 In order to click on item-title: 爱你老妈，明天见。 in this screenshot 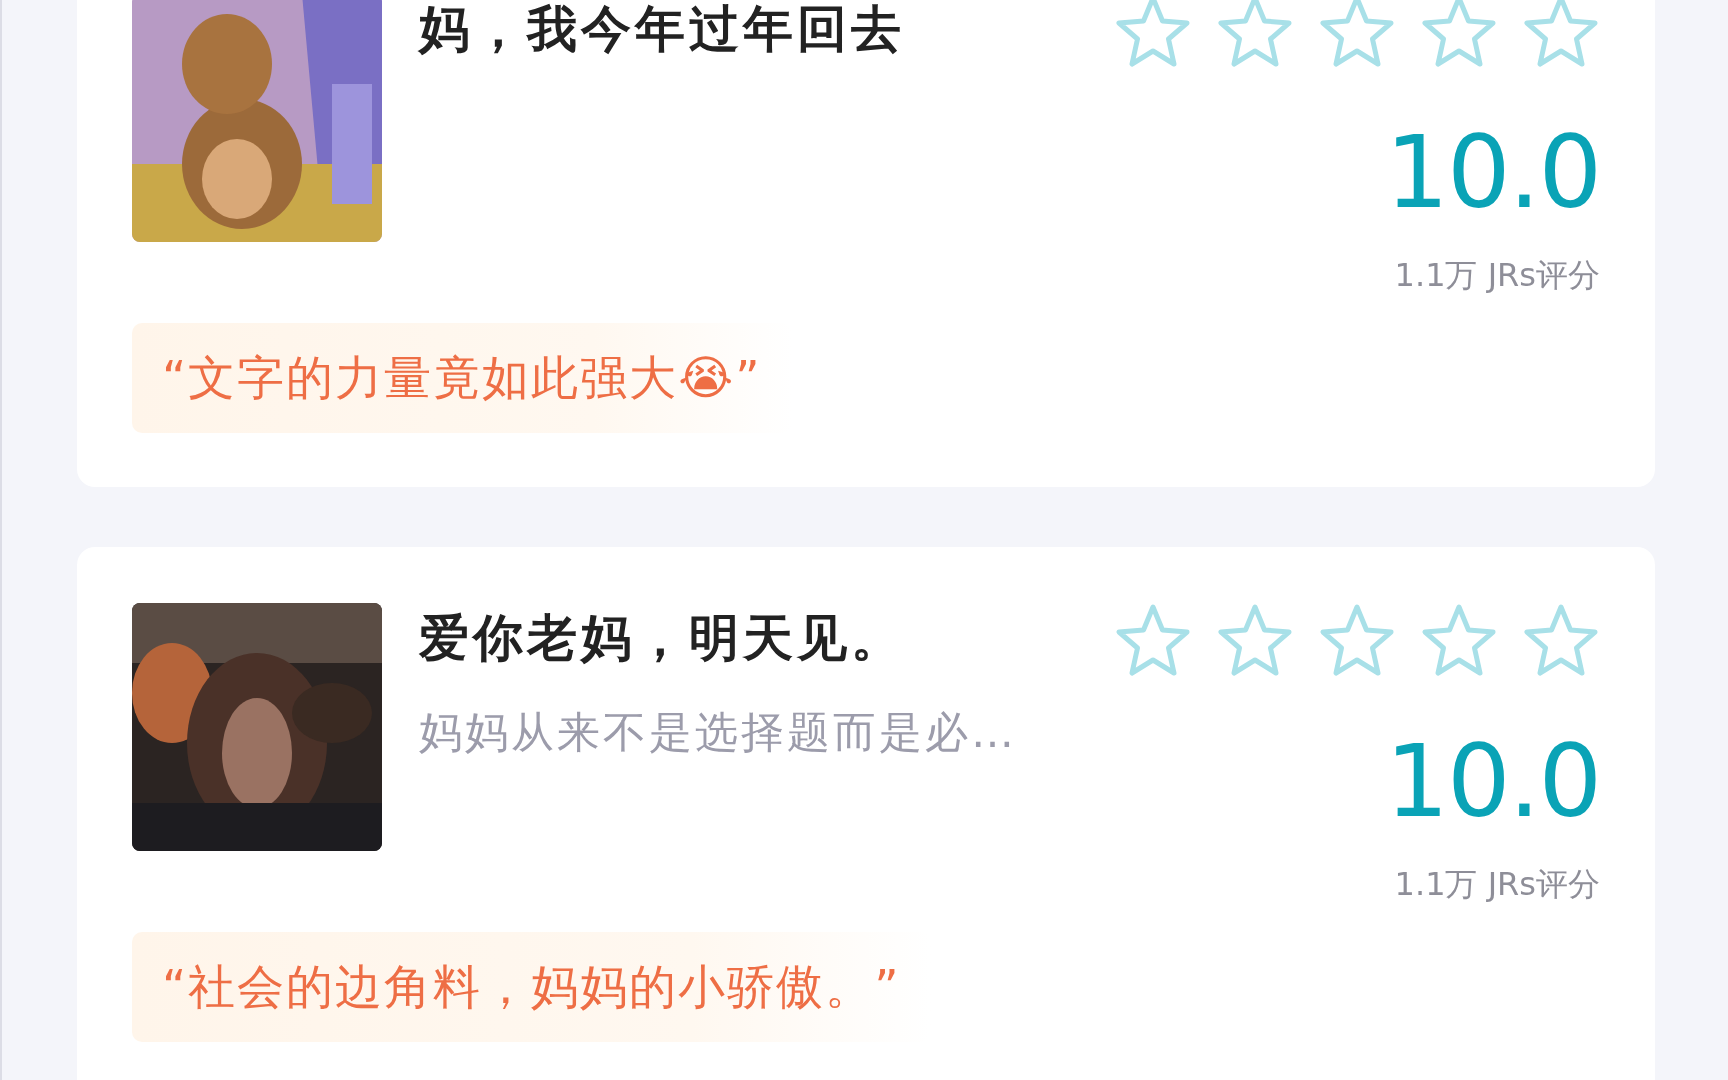, I will do `click(662, 638)`.